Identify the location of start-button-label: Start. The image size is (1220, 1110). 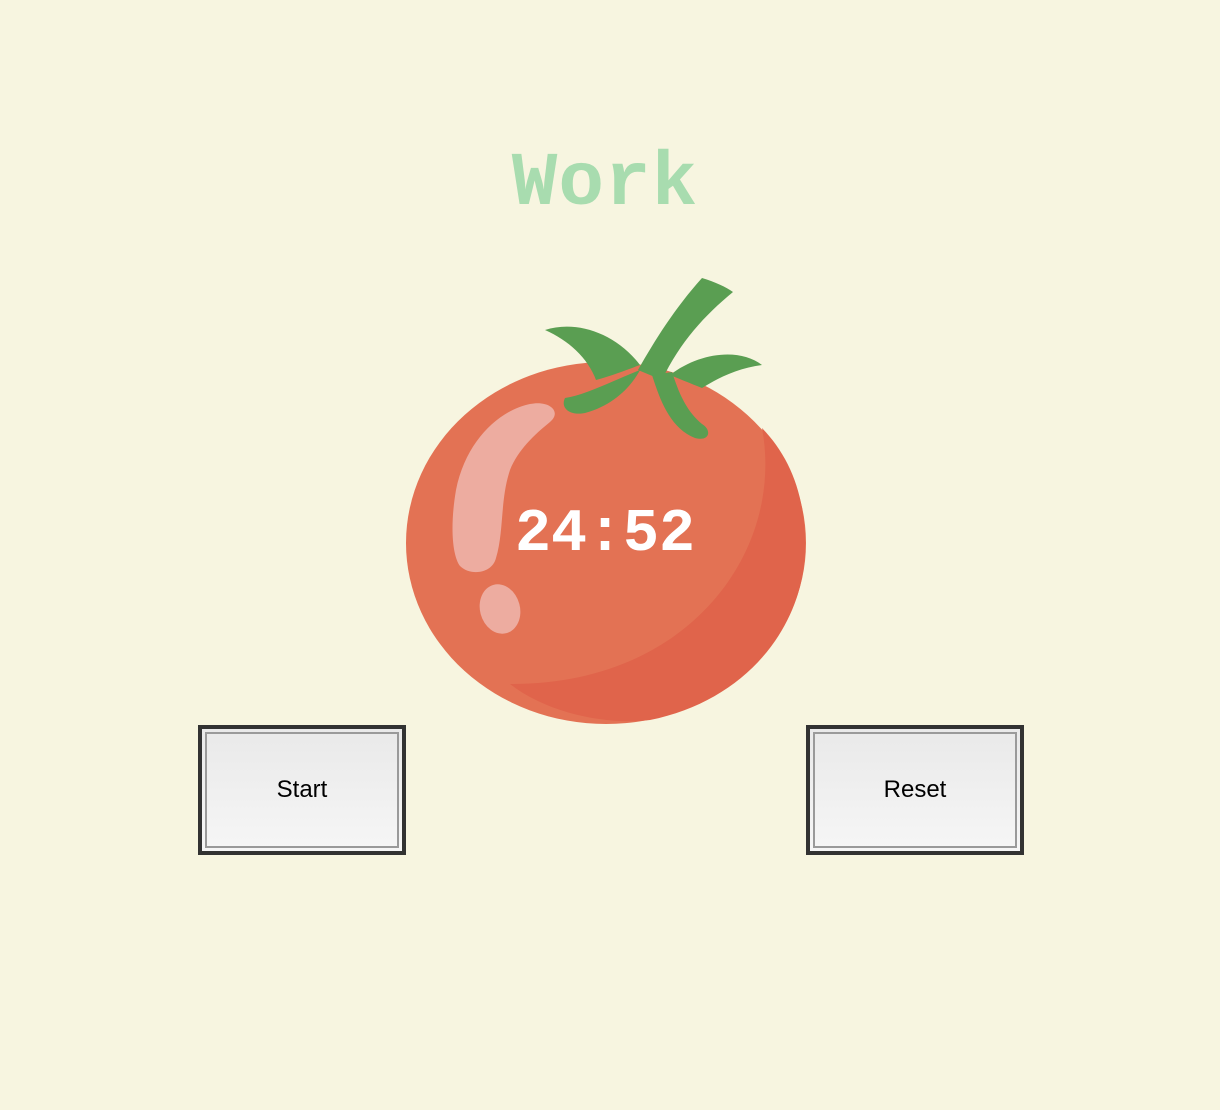
(302, 790).